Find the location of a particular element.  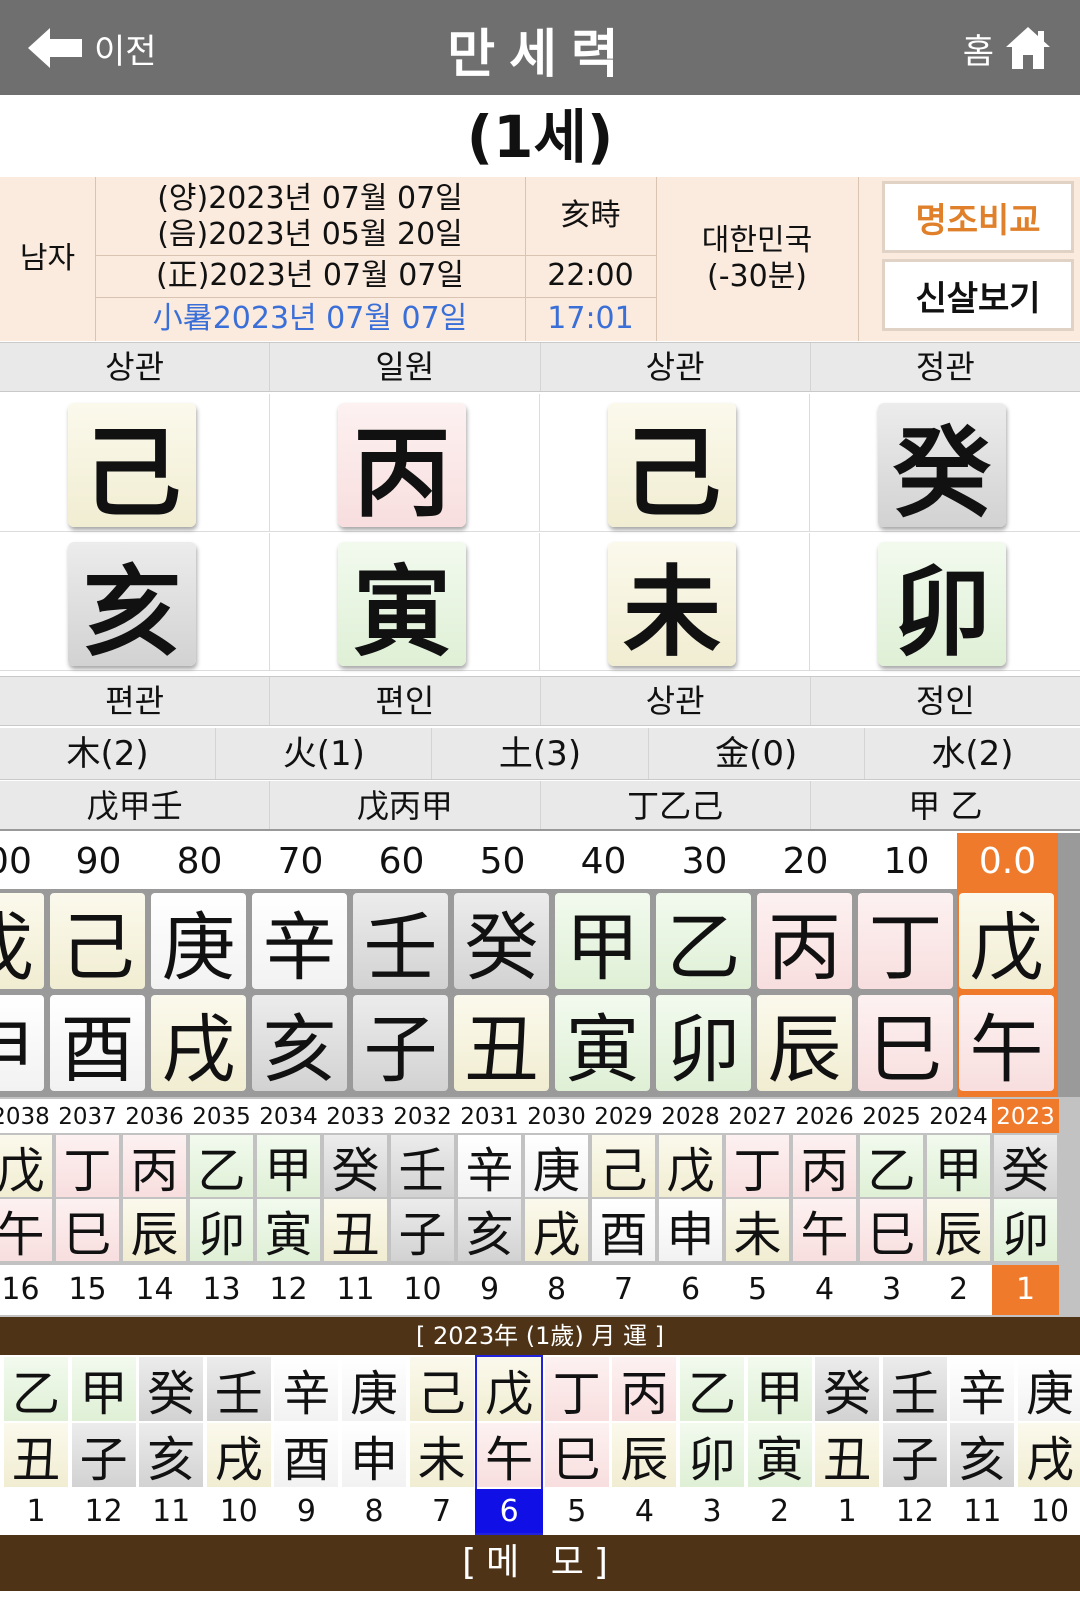

daeun-branch-tile: 子 is located at coordinates (400, 1044).